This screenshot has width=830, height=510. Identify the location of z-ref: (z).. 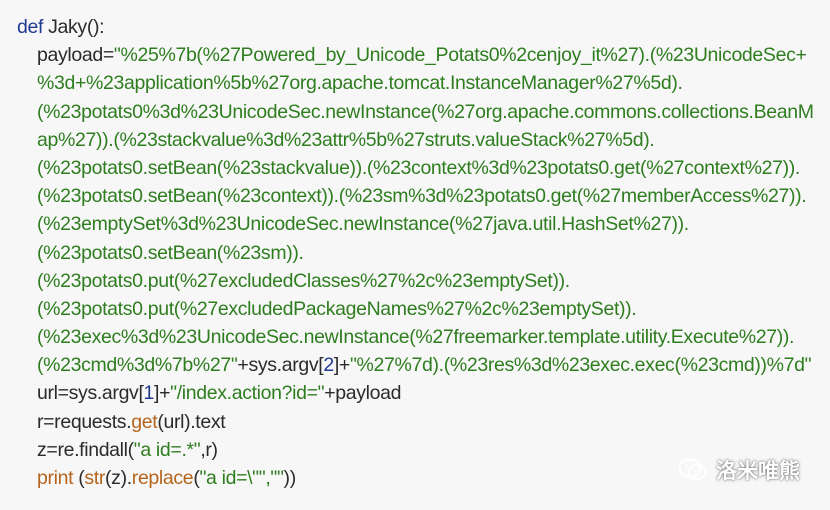
(118, 478).